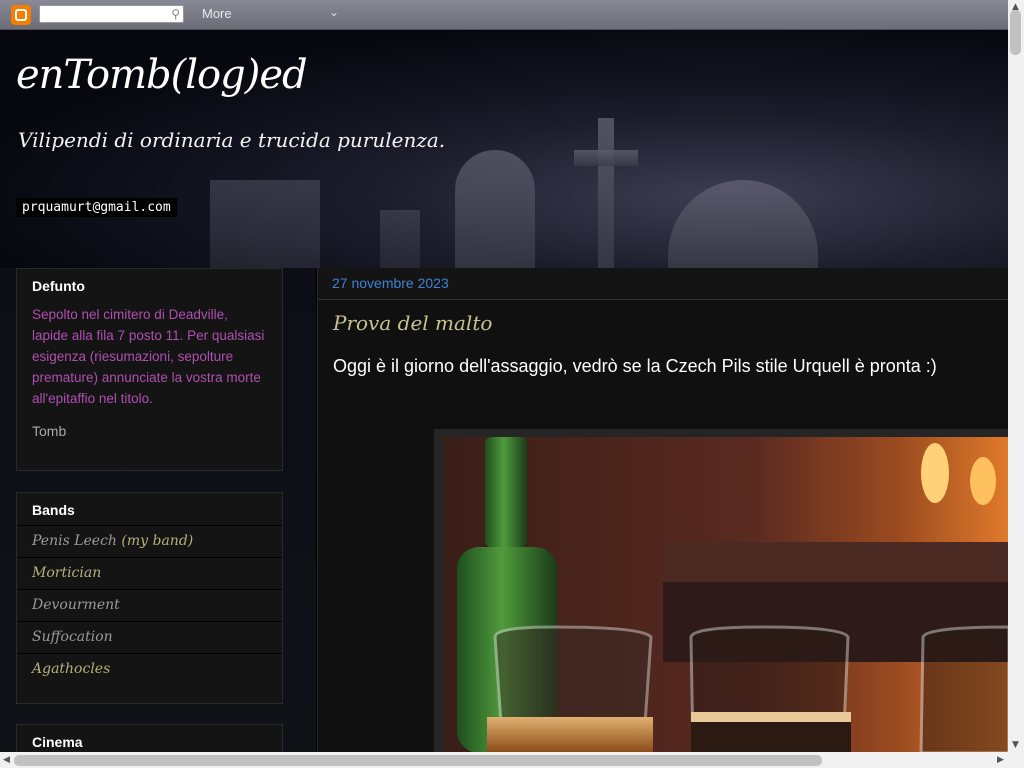 This screenshot has width=1024, height=768. Describe the element at coordinates (1015, 32) in the screenshot. I see `vertical-scroll-thumb` at that location.